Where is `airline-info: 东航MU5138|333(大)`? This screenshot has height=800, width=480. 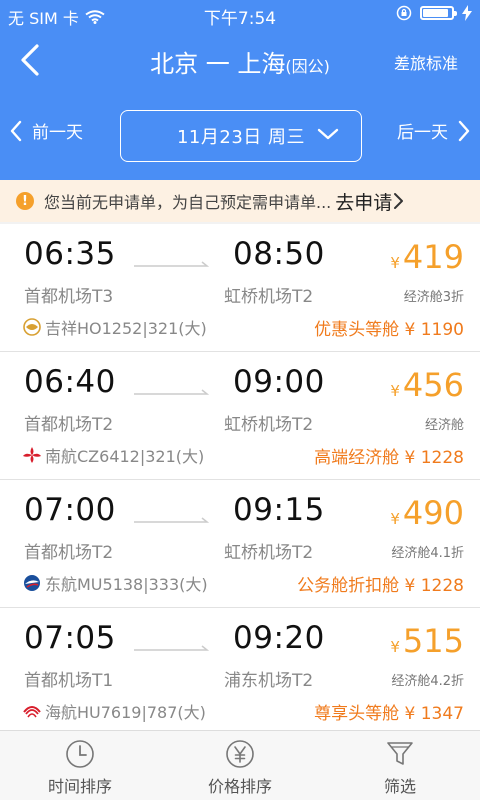 airline-info: 东航MU5138|333(大) is located at coordinates (115, 583).